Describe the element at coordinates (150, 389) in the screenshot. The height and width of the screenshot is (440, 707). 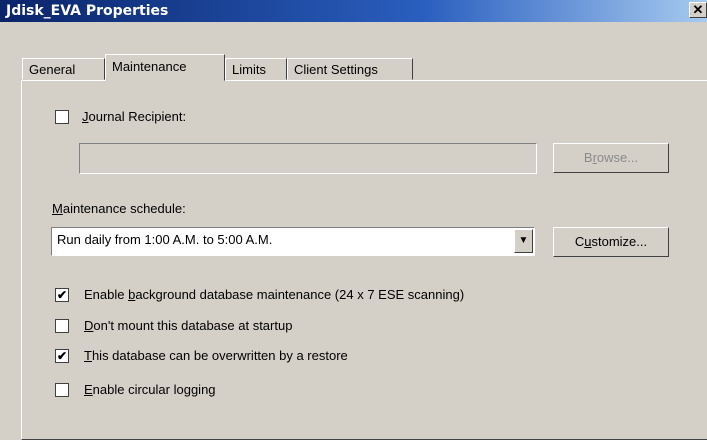
I see `circular-logging-label: Enable circular logging` at that location.